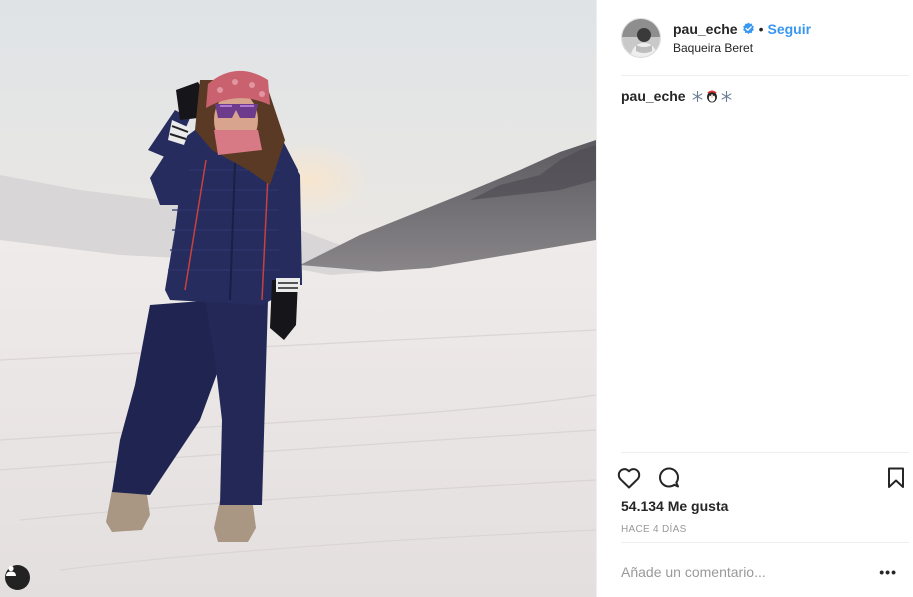  I want to click on post-timestamp: HACE 4 DÍAS, so click(654, 529).